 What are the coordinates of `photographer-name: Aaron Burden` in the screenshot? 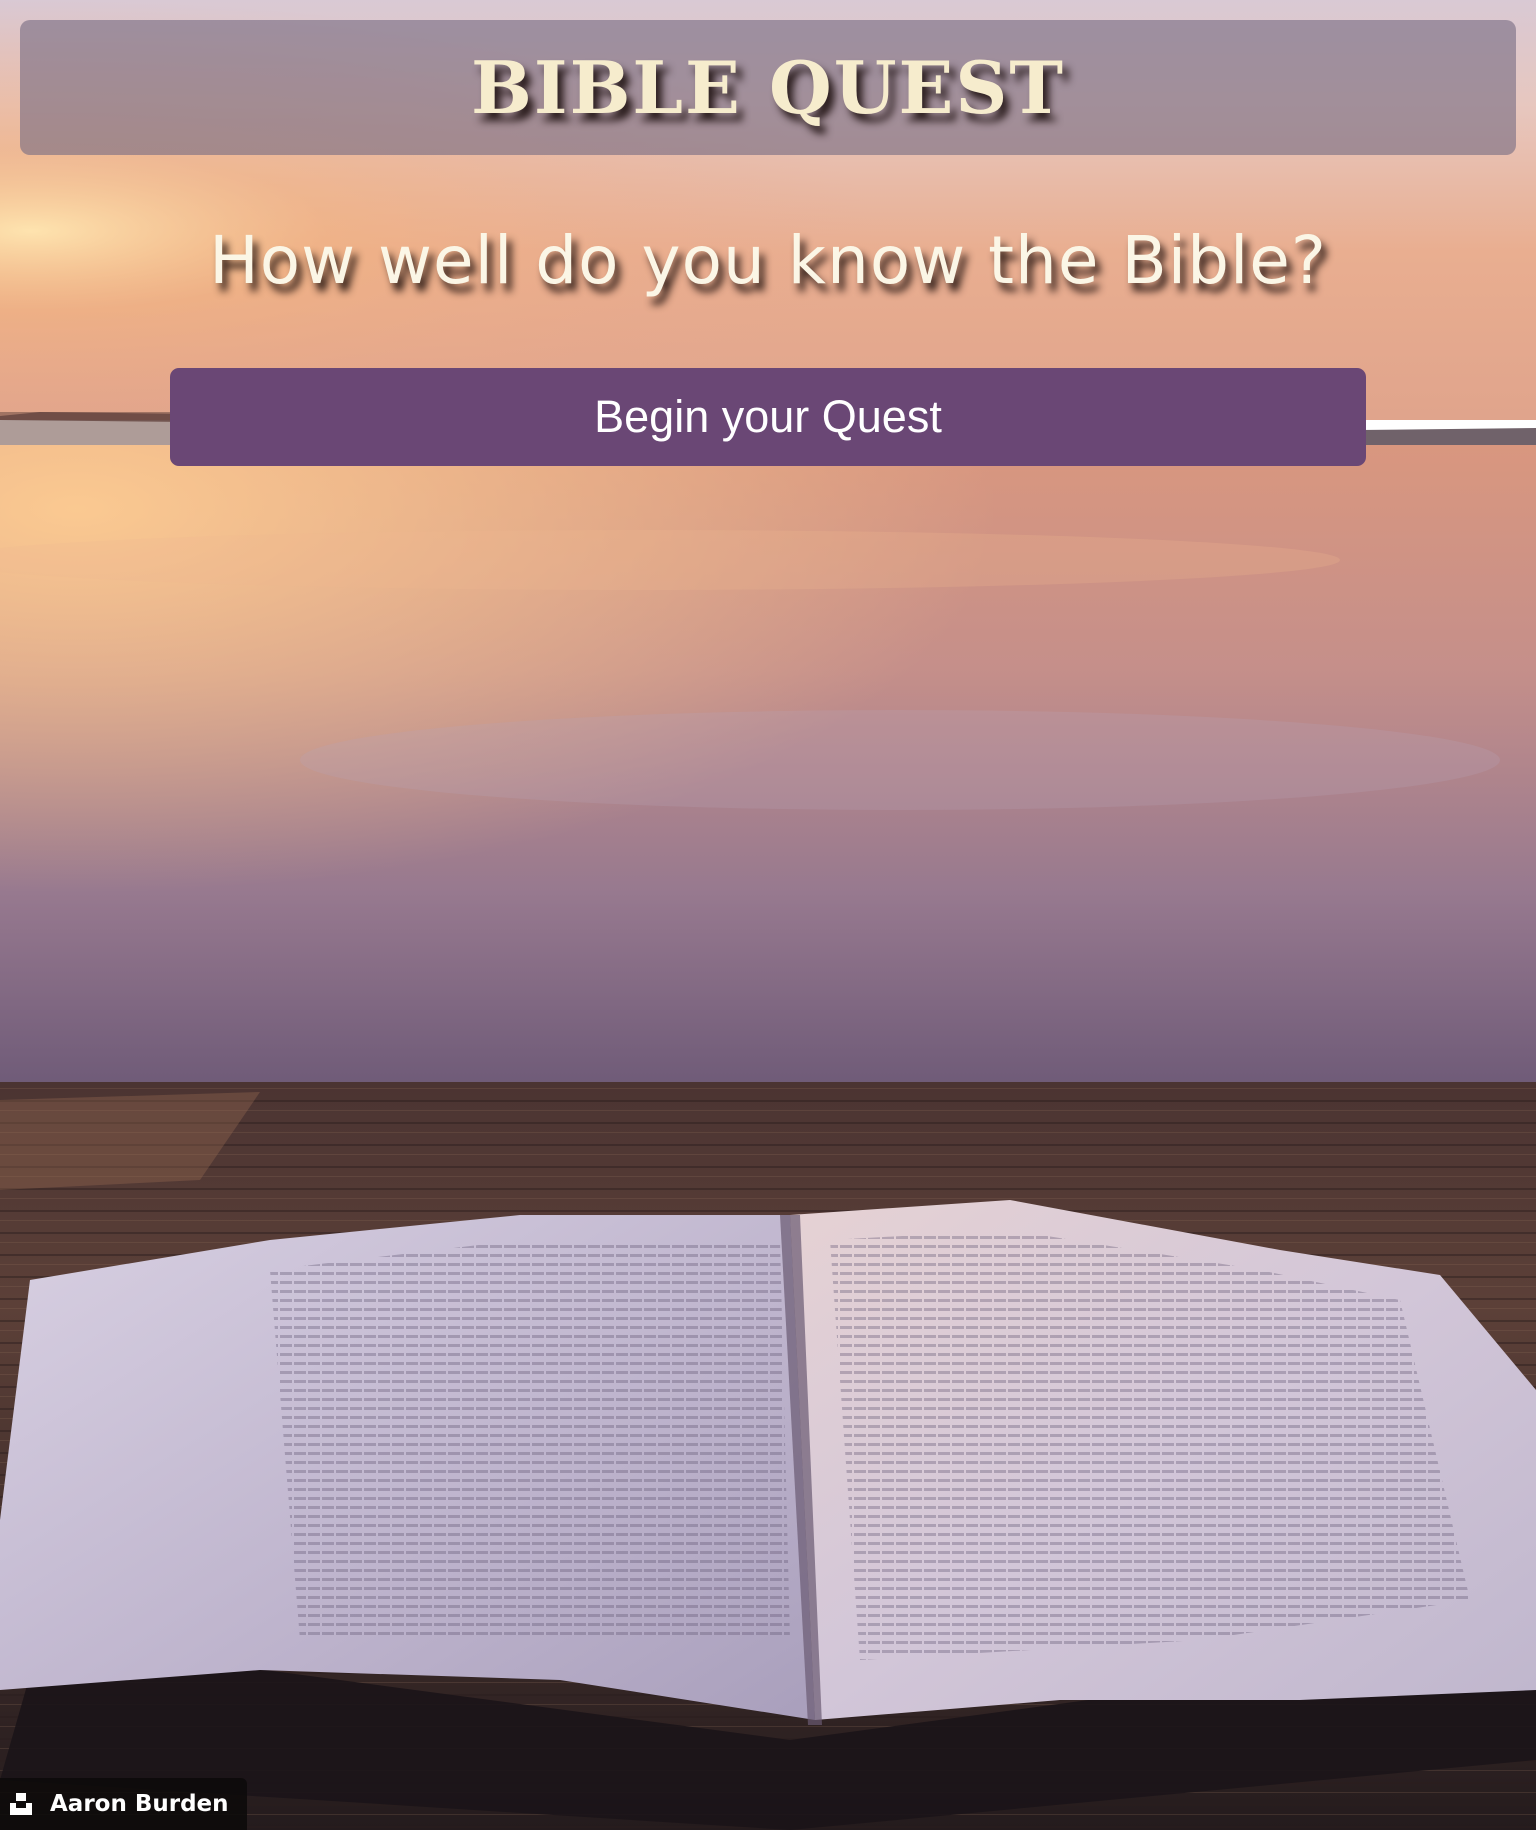 It's located at (139, 1804).